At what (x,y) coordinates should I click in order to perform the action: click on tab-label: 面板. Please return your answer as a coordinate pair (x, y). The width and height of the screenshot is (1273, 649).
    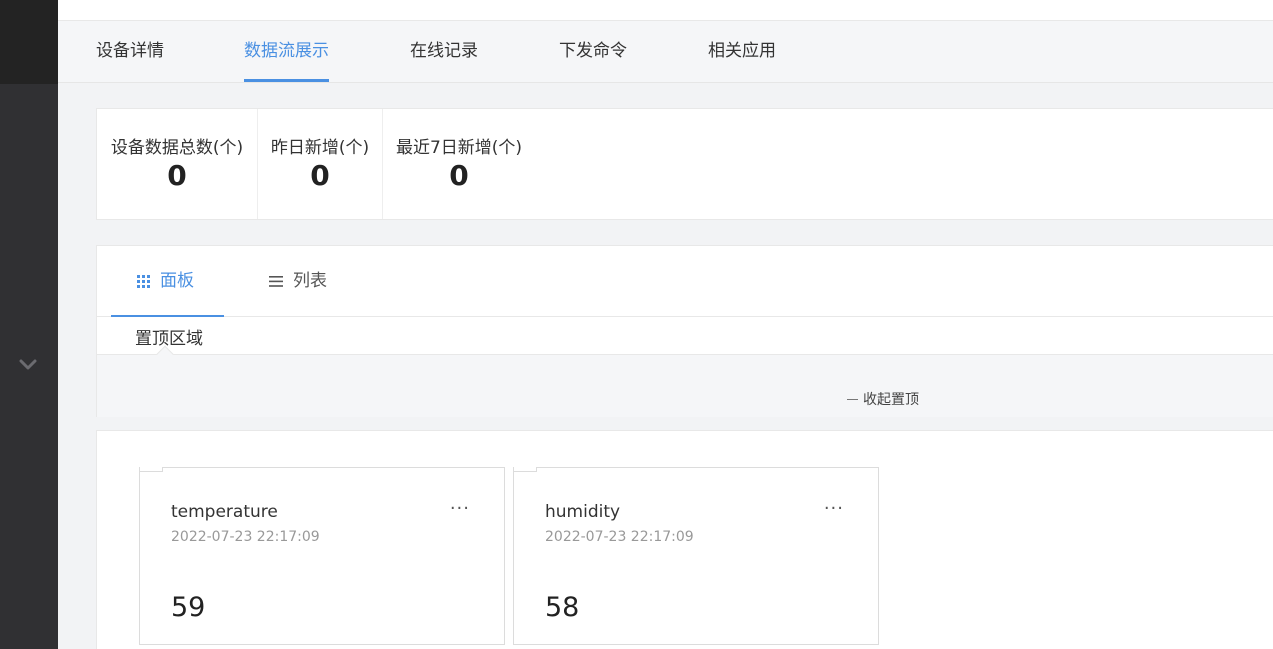
    Looking at the image, I should click on (177, 281).